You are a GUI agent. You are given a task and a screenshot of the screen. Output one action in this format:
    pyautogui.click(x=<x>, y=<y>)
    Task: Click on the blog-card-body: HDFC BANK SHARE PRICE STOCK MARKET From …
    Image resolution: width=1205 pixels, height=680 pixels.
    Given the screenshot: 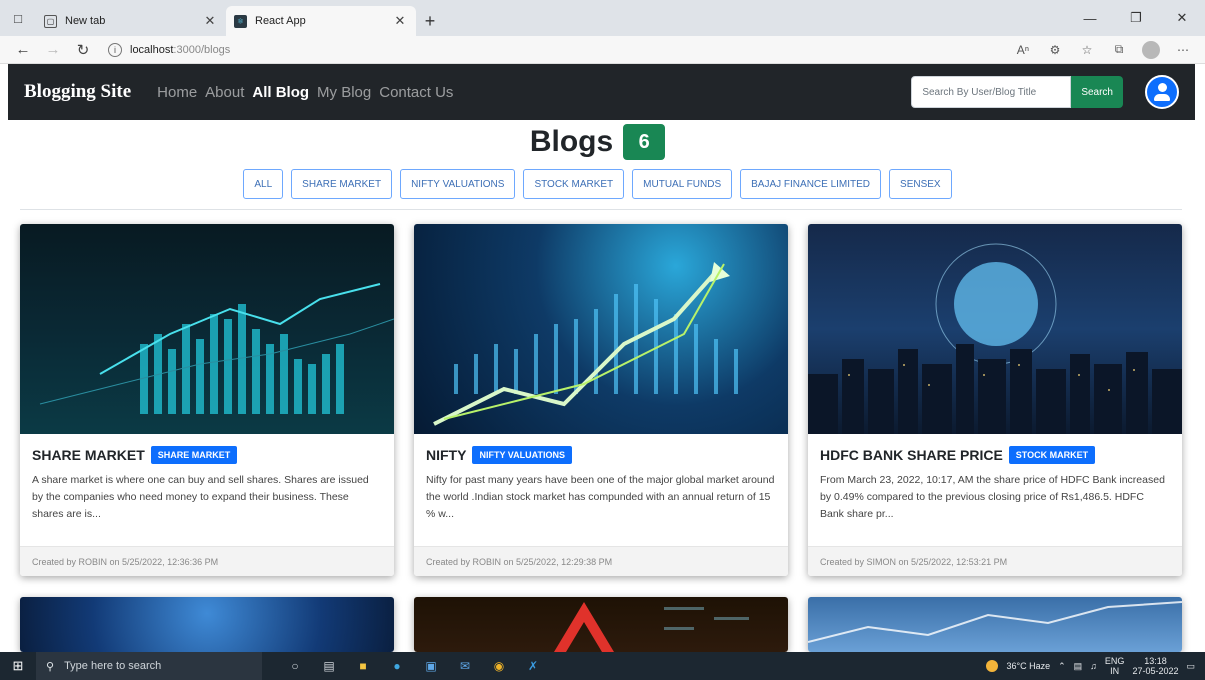 What is the action you would take?
    pyautogui.click(x=995, y=490)
    